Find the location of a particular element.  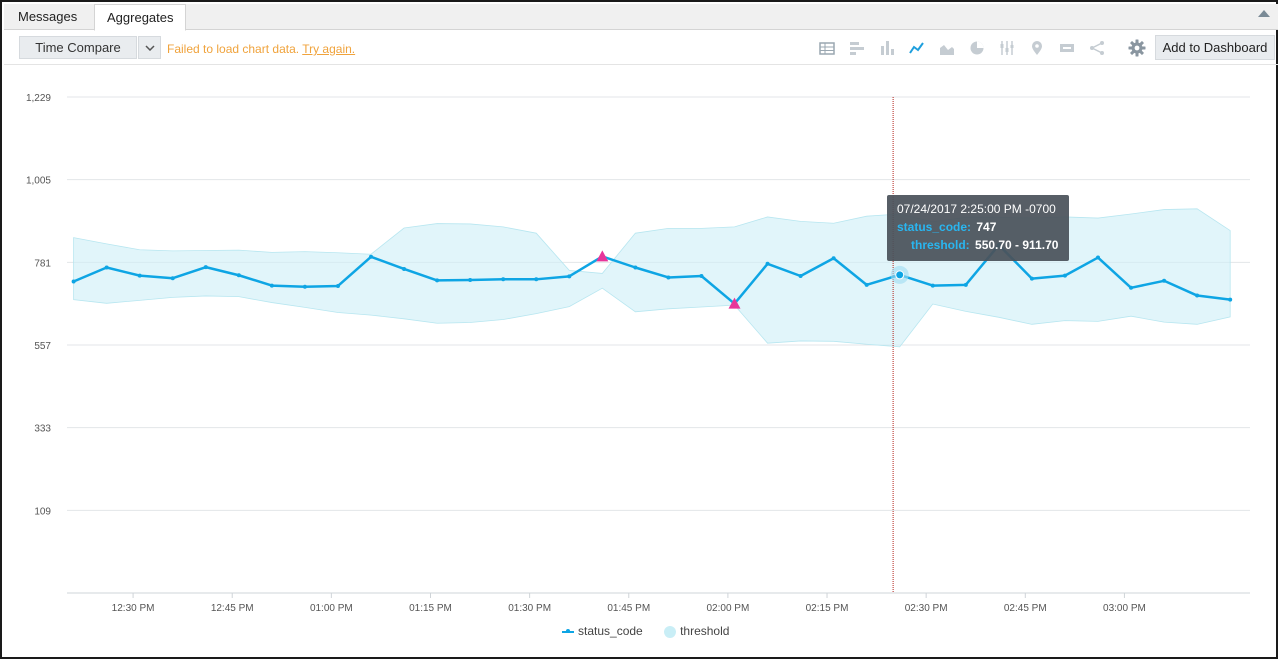

x-tick-label: 12:45 PM is located at coordinates (232, 608).